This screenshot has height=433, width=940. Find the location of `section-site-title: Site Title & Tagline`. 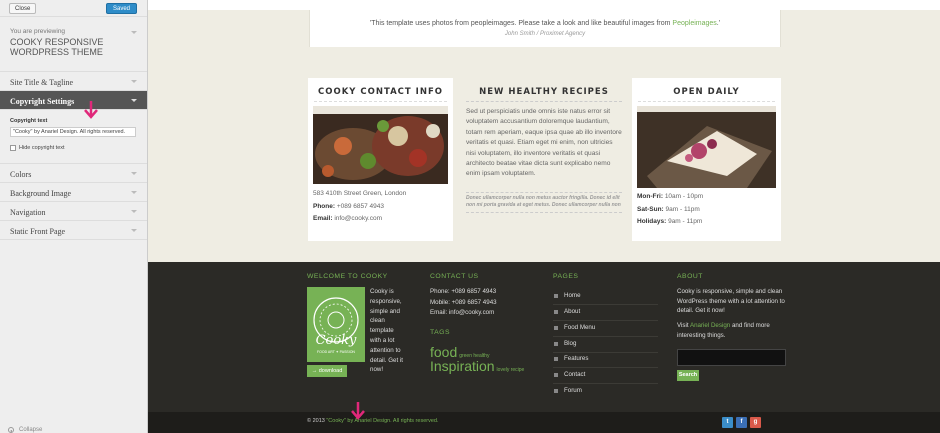

section-site-title: Site Title & Tagline is located at coordinates (73, 81).